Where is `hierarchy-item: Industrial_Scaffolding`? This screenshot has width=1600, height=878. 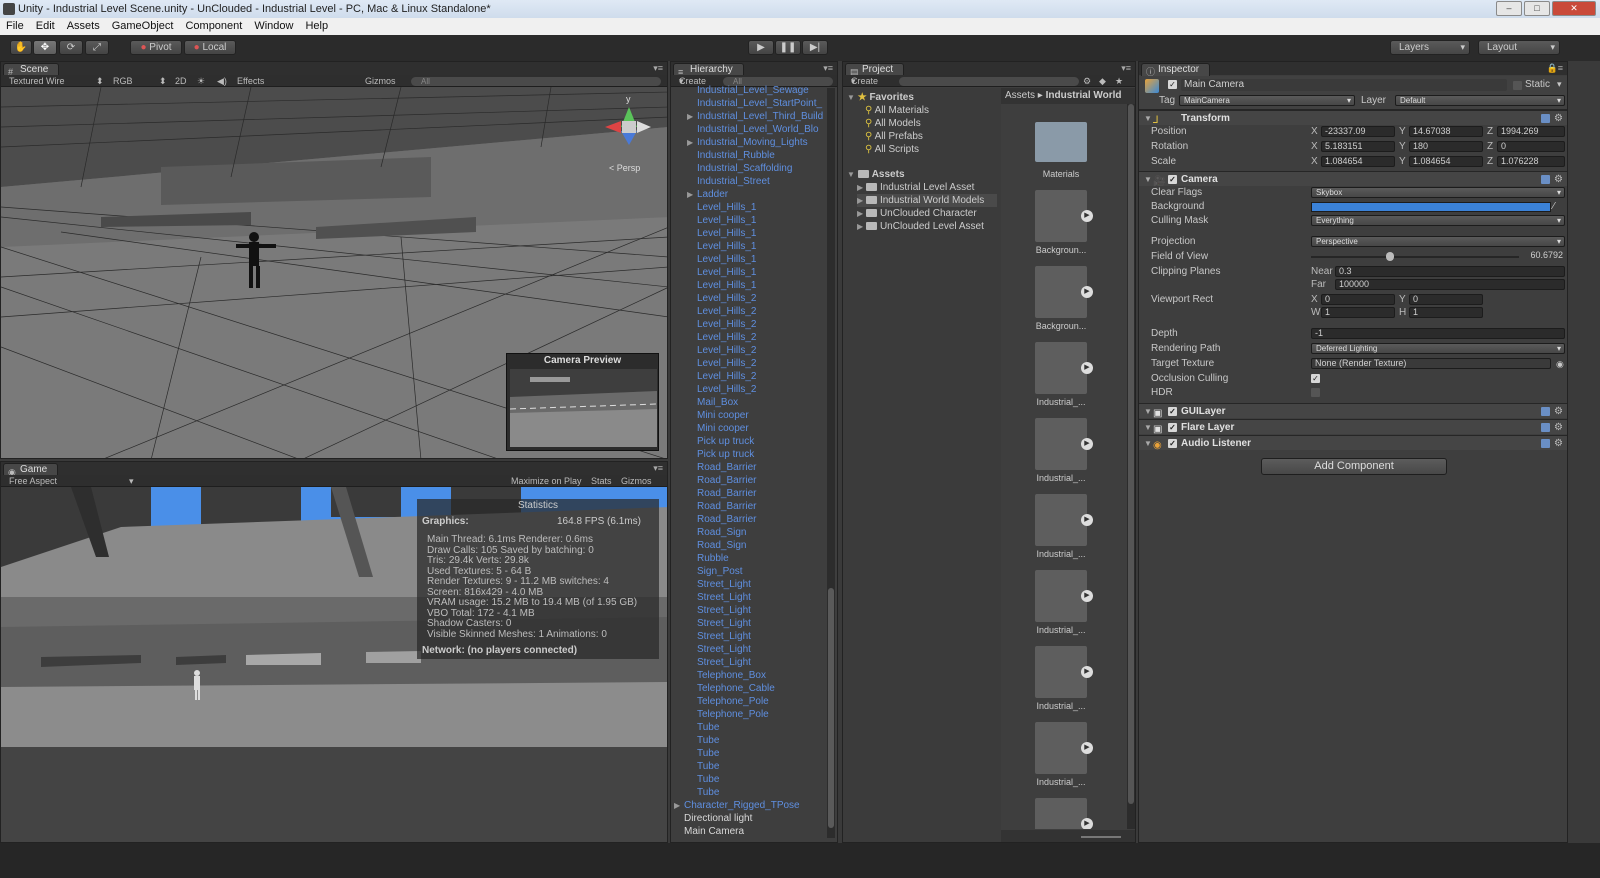 hierarchy-item: Industrial_Scaffolding is located at coordinates (744, 168).